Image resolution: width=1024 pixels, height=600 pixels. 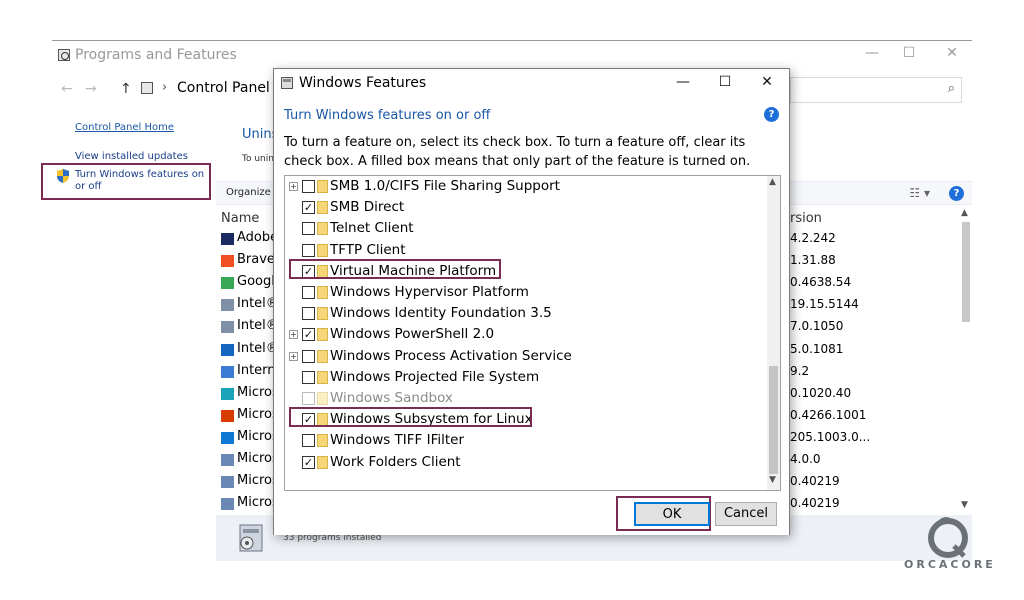 What do you see at coordinates (746, 514) in the screenshot?
I see `cancel-button: Cancel` at bounding box center [746, 514].